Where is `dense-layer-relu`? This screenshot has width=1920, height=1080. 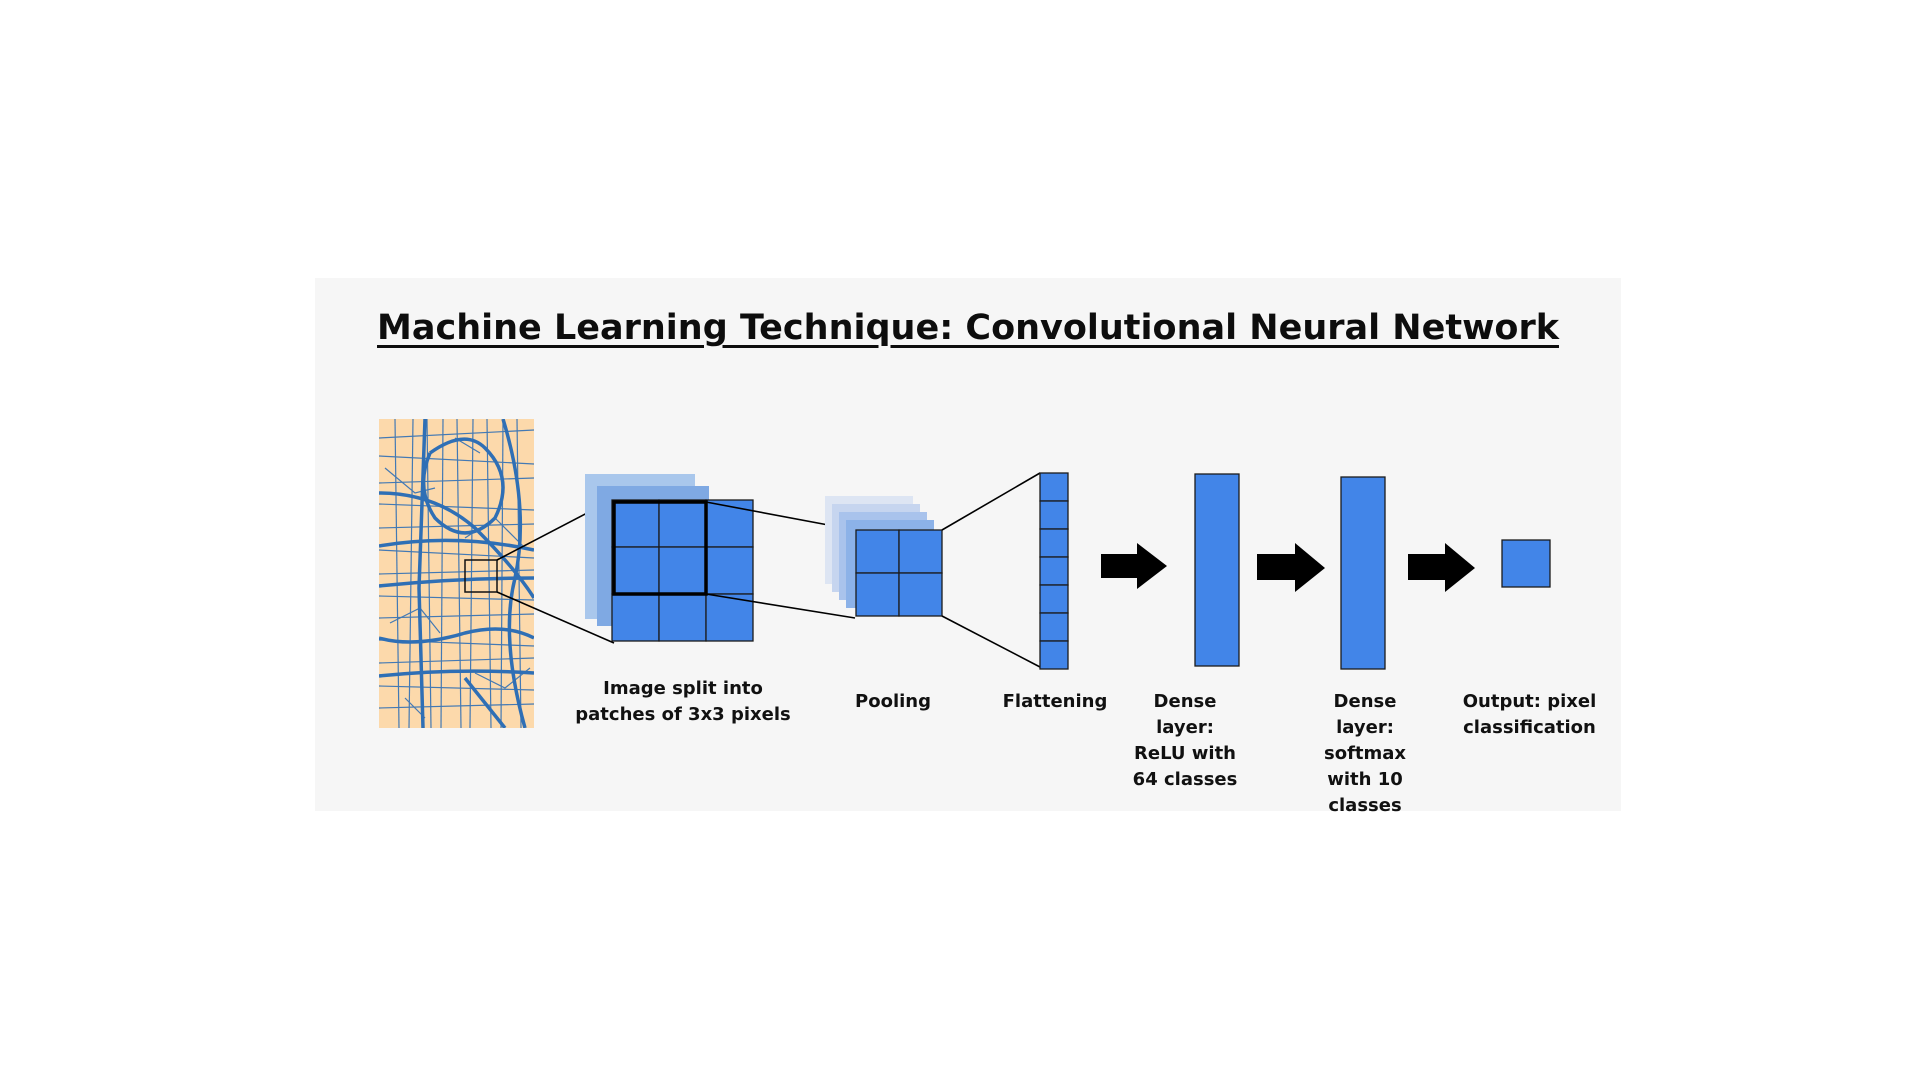
dense-layer-relu is located at coordinates (1217, 570).